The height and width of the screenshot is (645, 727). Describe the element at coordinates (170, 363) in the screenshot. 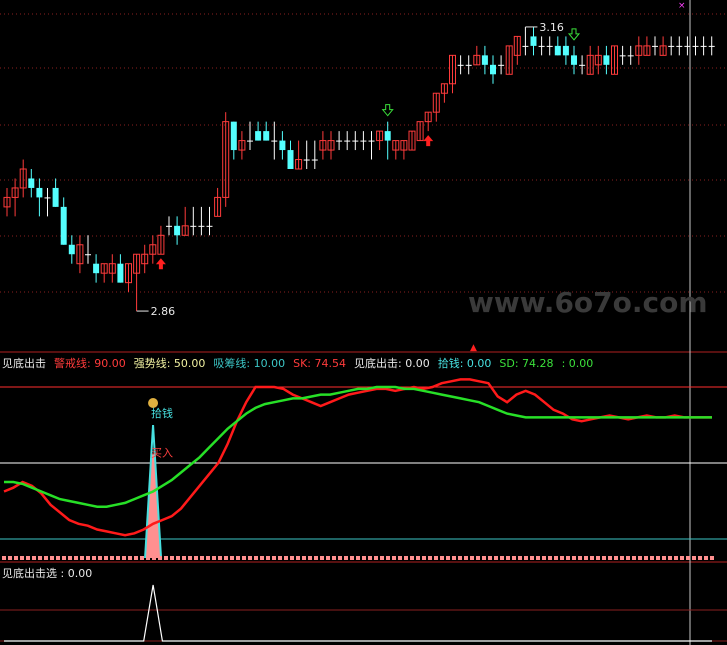

I see `indicator-legend-item: 强势线: 50.00` at that location.